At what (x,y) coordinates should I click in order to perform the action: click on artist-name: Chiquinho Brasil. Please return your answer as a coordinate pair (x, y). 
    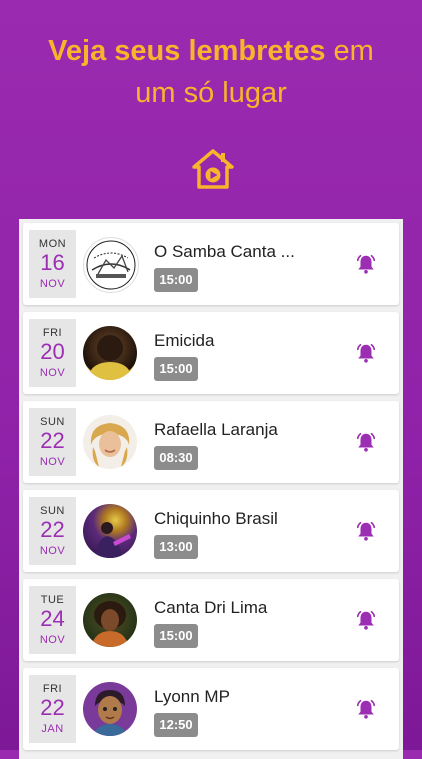
    Looking at the image, I should click on (216, 518).